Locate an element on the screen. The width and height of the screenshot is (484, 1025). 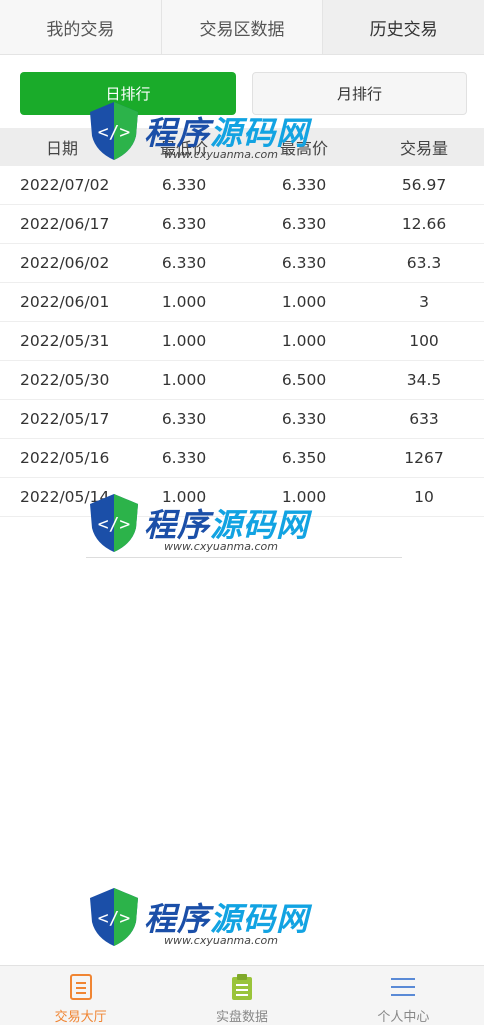
cell-date: 2022/05/16 is located at coordinates (65, 458).